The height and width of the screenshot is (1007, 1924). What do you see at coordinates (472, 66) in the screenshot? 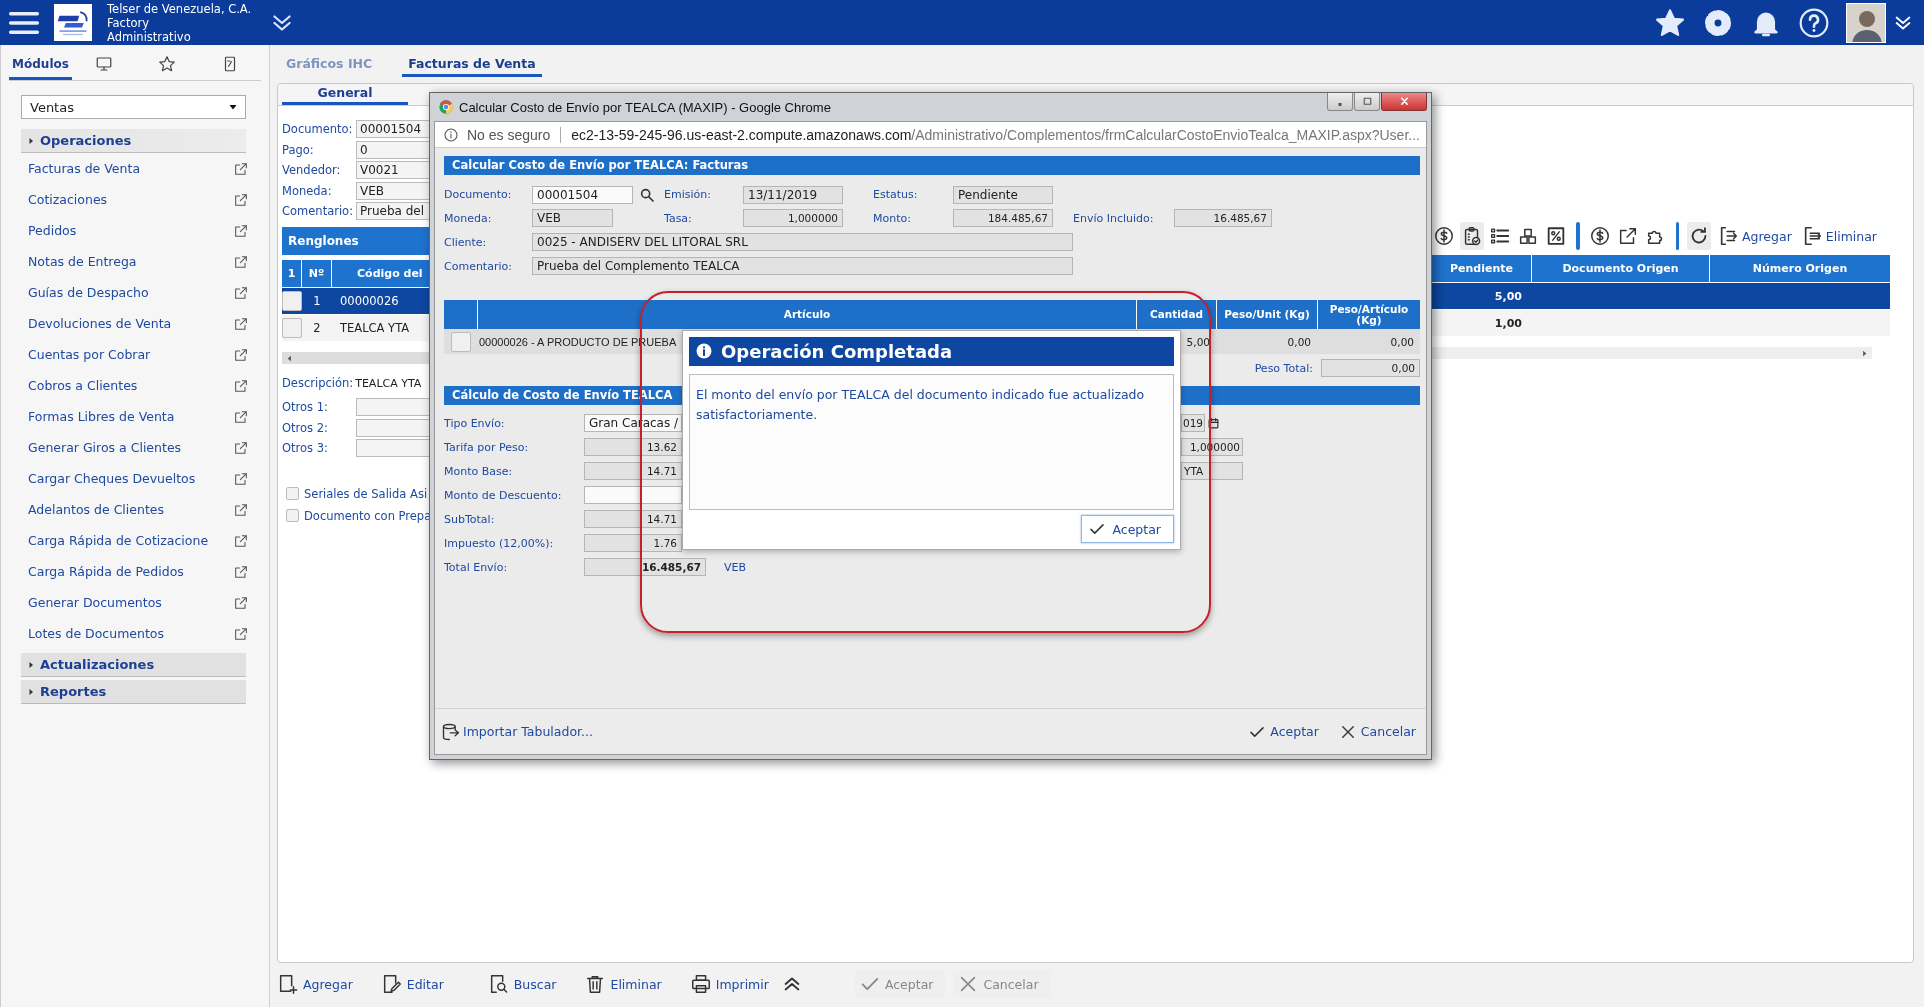
I see `tab: Facturas de Venta` at bounding box center [472, 66].